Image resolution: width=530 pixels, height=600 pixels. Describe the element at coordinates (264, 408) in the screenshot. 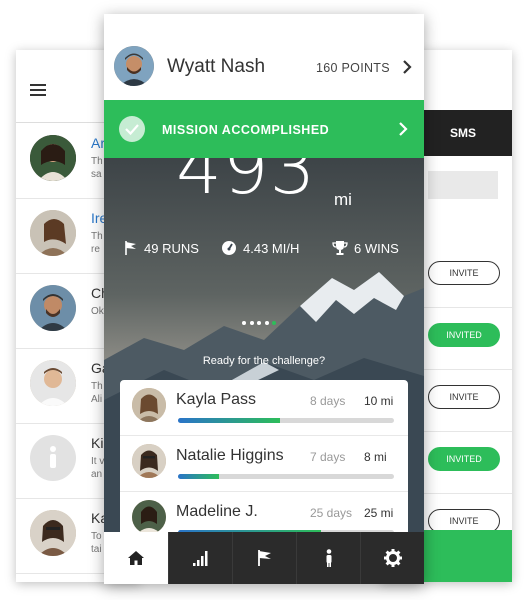

I see `leaderboard-row: Kayla Pass 8 days 10 mi` at that location.